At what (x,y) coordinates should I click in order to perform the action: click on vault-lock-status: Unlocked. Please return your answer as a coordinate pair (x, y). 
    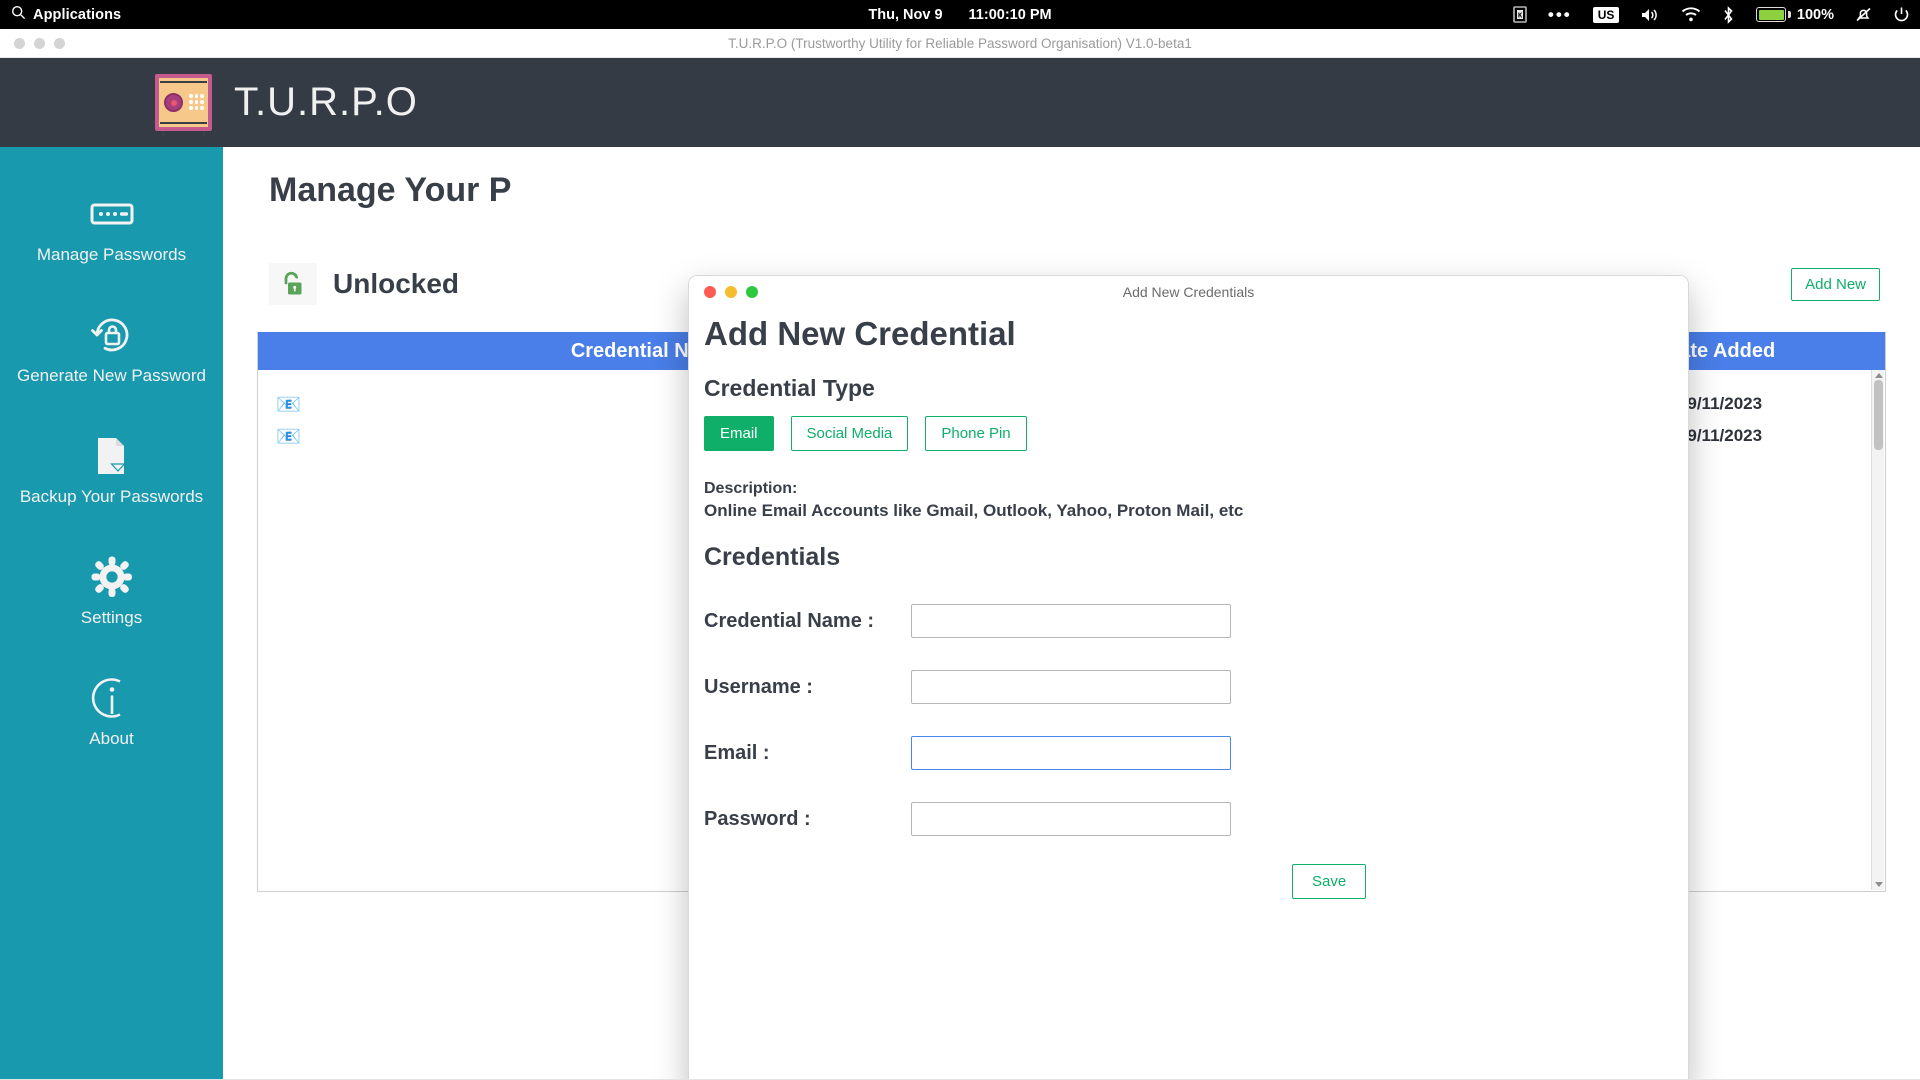
    Looking at the image, I should click on (364, 284).